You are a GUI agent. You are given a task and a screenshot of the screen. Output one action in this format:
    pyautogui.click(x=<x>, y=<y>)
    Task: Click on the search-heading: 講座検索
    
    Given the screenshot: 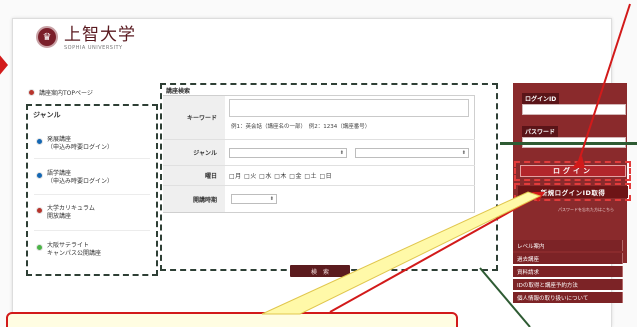 What is the action you would take?
    pyautogui.click(x=178, y=91)
    